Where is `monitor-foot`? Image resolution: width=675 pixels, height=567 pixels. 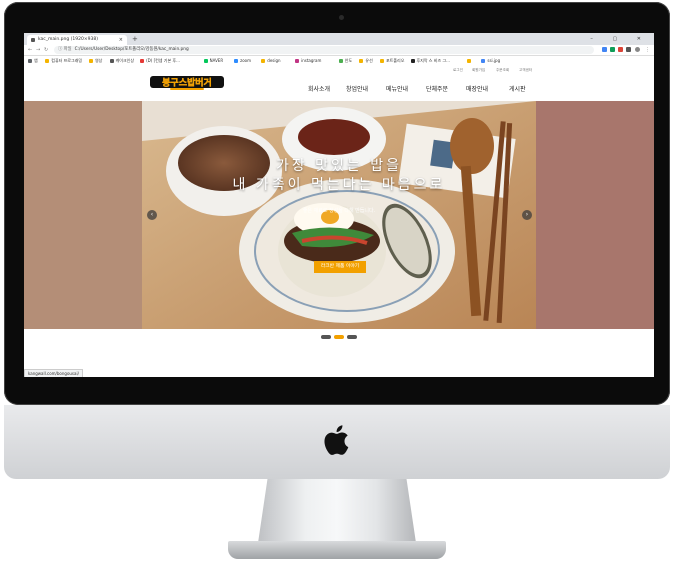
monitor-foot is located at coordinates (337, 550).